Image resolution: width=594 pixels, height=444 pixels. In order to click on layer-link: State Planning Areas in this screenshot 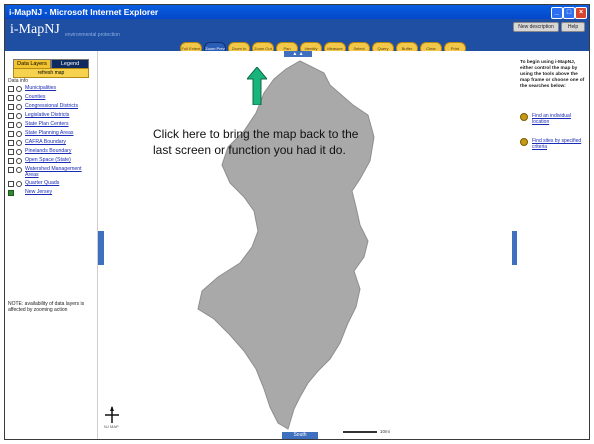, I will do `click(49, 133)`.